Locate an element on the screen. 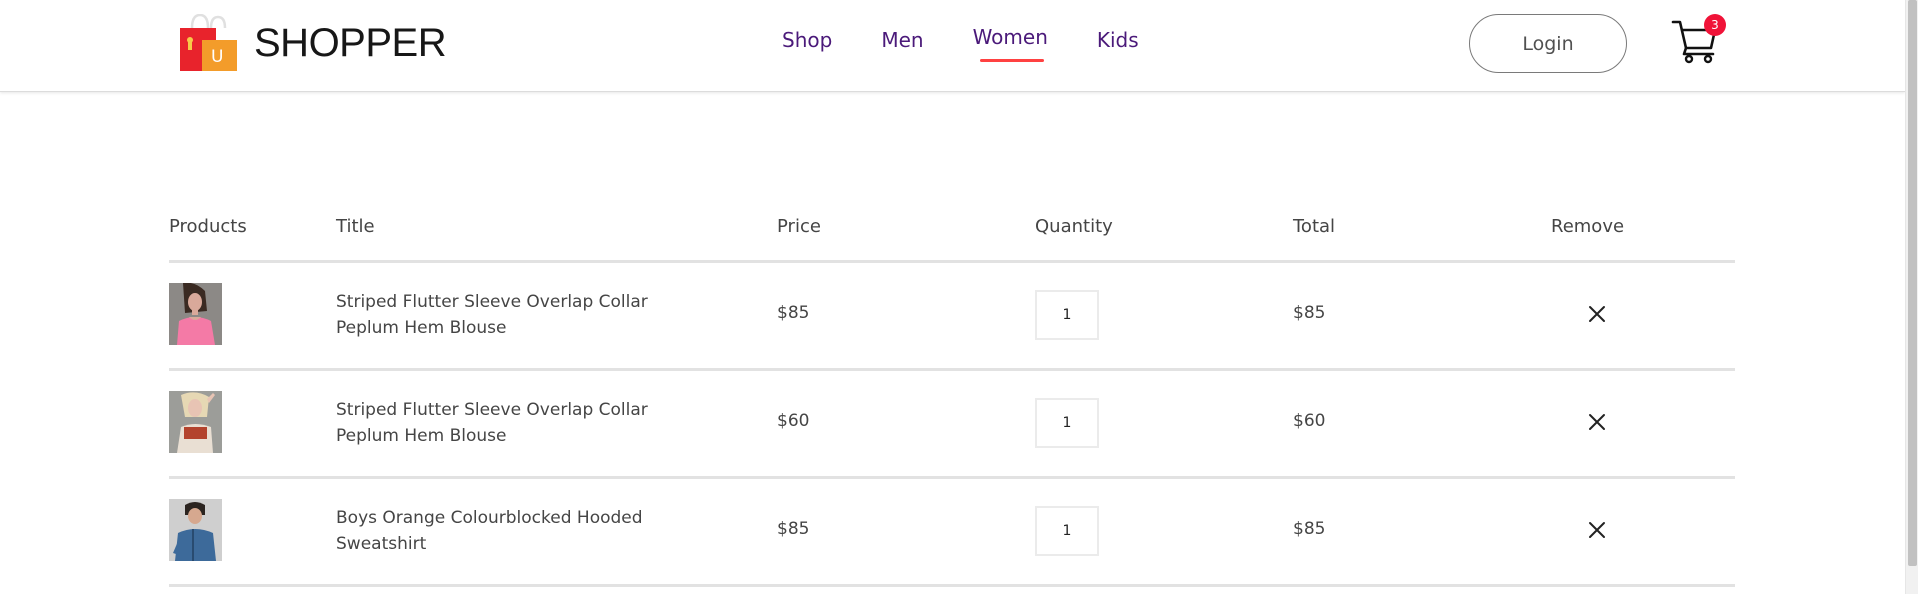 This screenshot has height=594, width=1918. product-price: $60 is located at coordinates (793, 421).